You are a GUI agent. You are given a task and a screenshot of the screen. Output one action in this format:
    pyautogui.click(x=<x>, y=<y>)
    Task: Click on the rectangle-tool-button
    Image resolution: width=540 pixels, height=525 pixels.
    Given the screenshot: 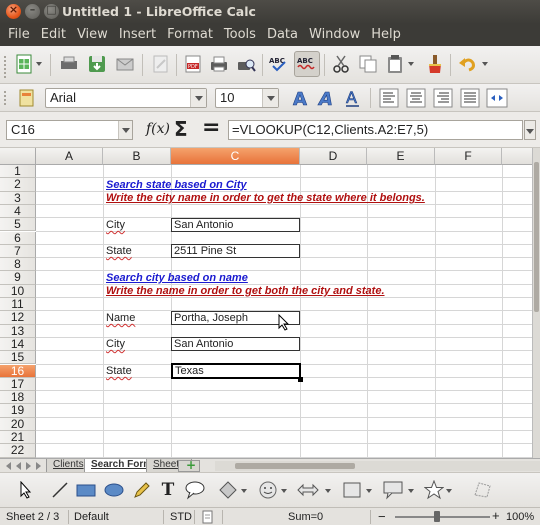 What is the action you would take?
    pyautogui.click(x=86, y=490)
    